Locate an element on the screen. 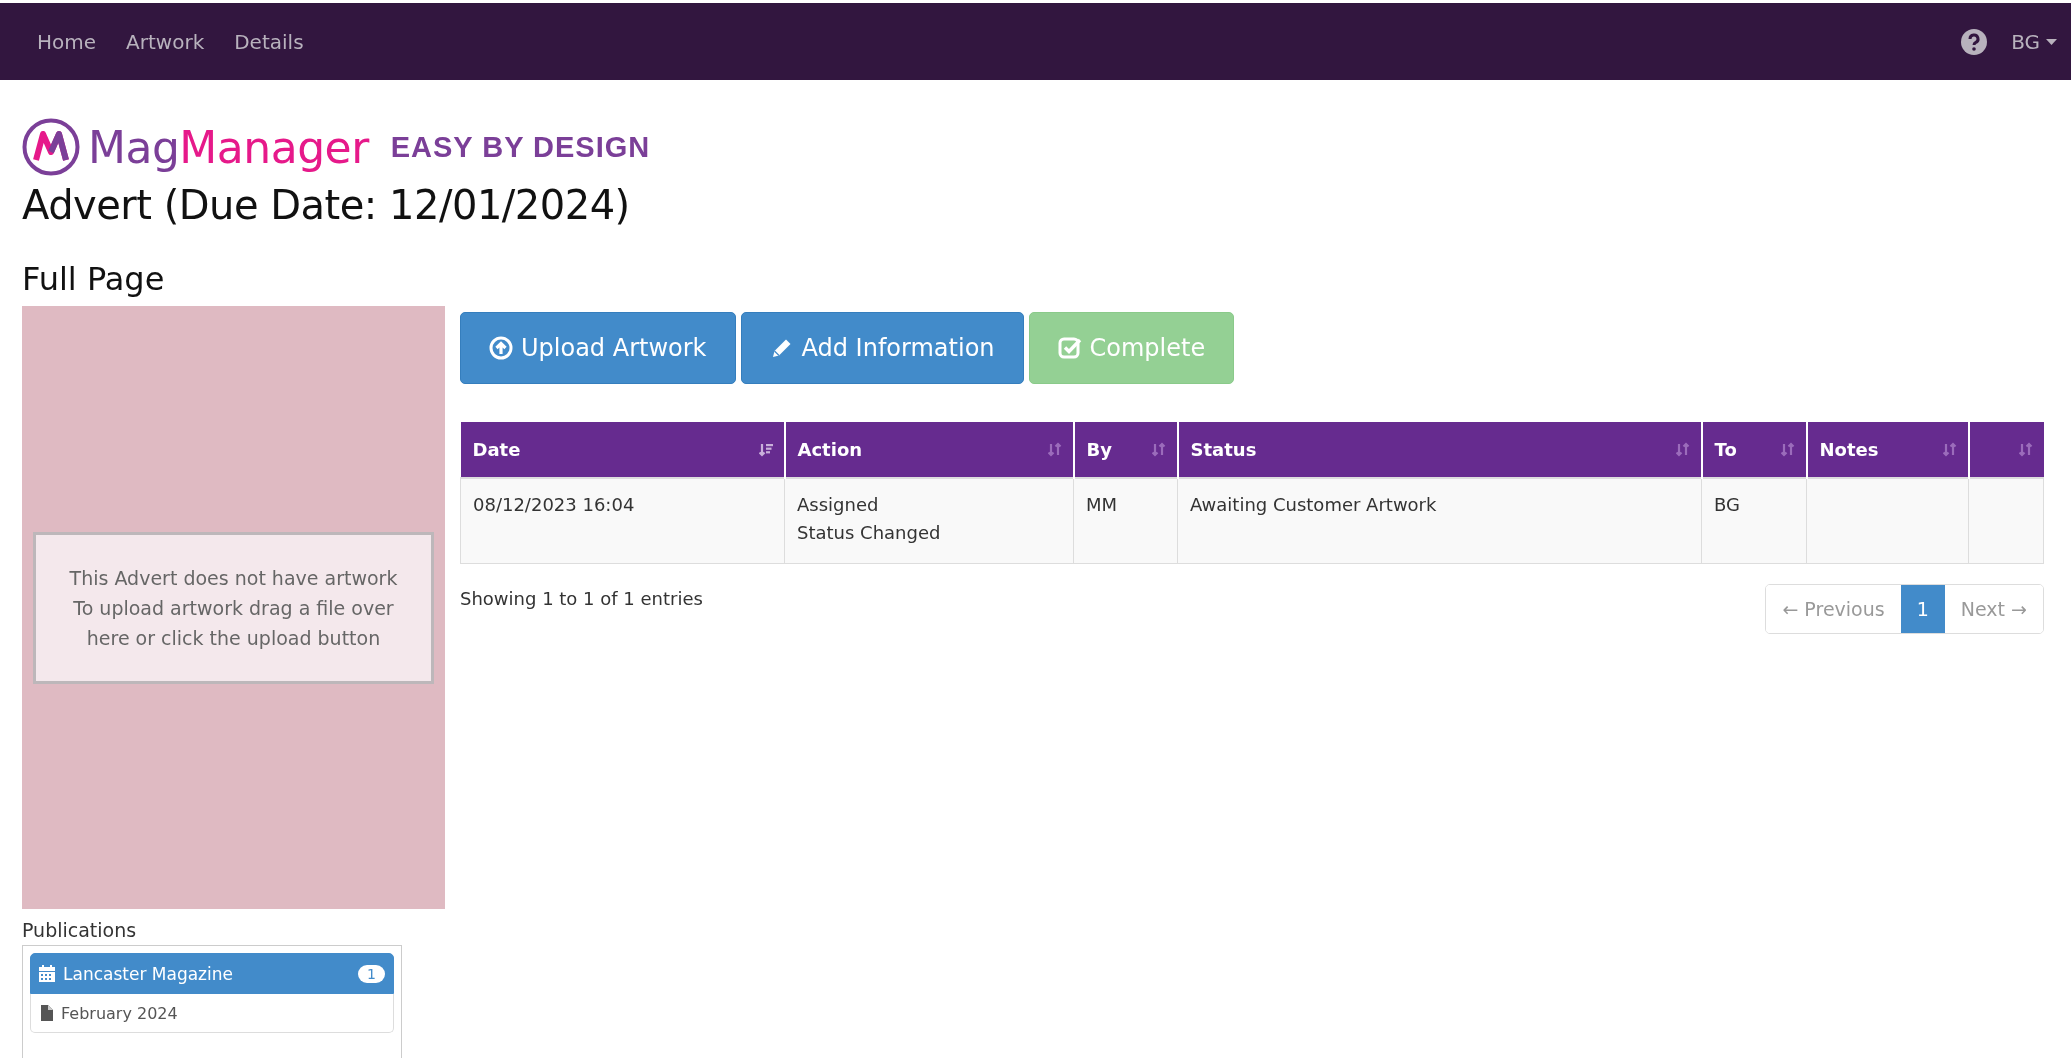 The height and width of the screenshot is (1058, 2071). count-badge: 1 is located at coordinates (371, 973).